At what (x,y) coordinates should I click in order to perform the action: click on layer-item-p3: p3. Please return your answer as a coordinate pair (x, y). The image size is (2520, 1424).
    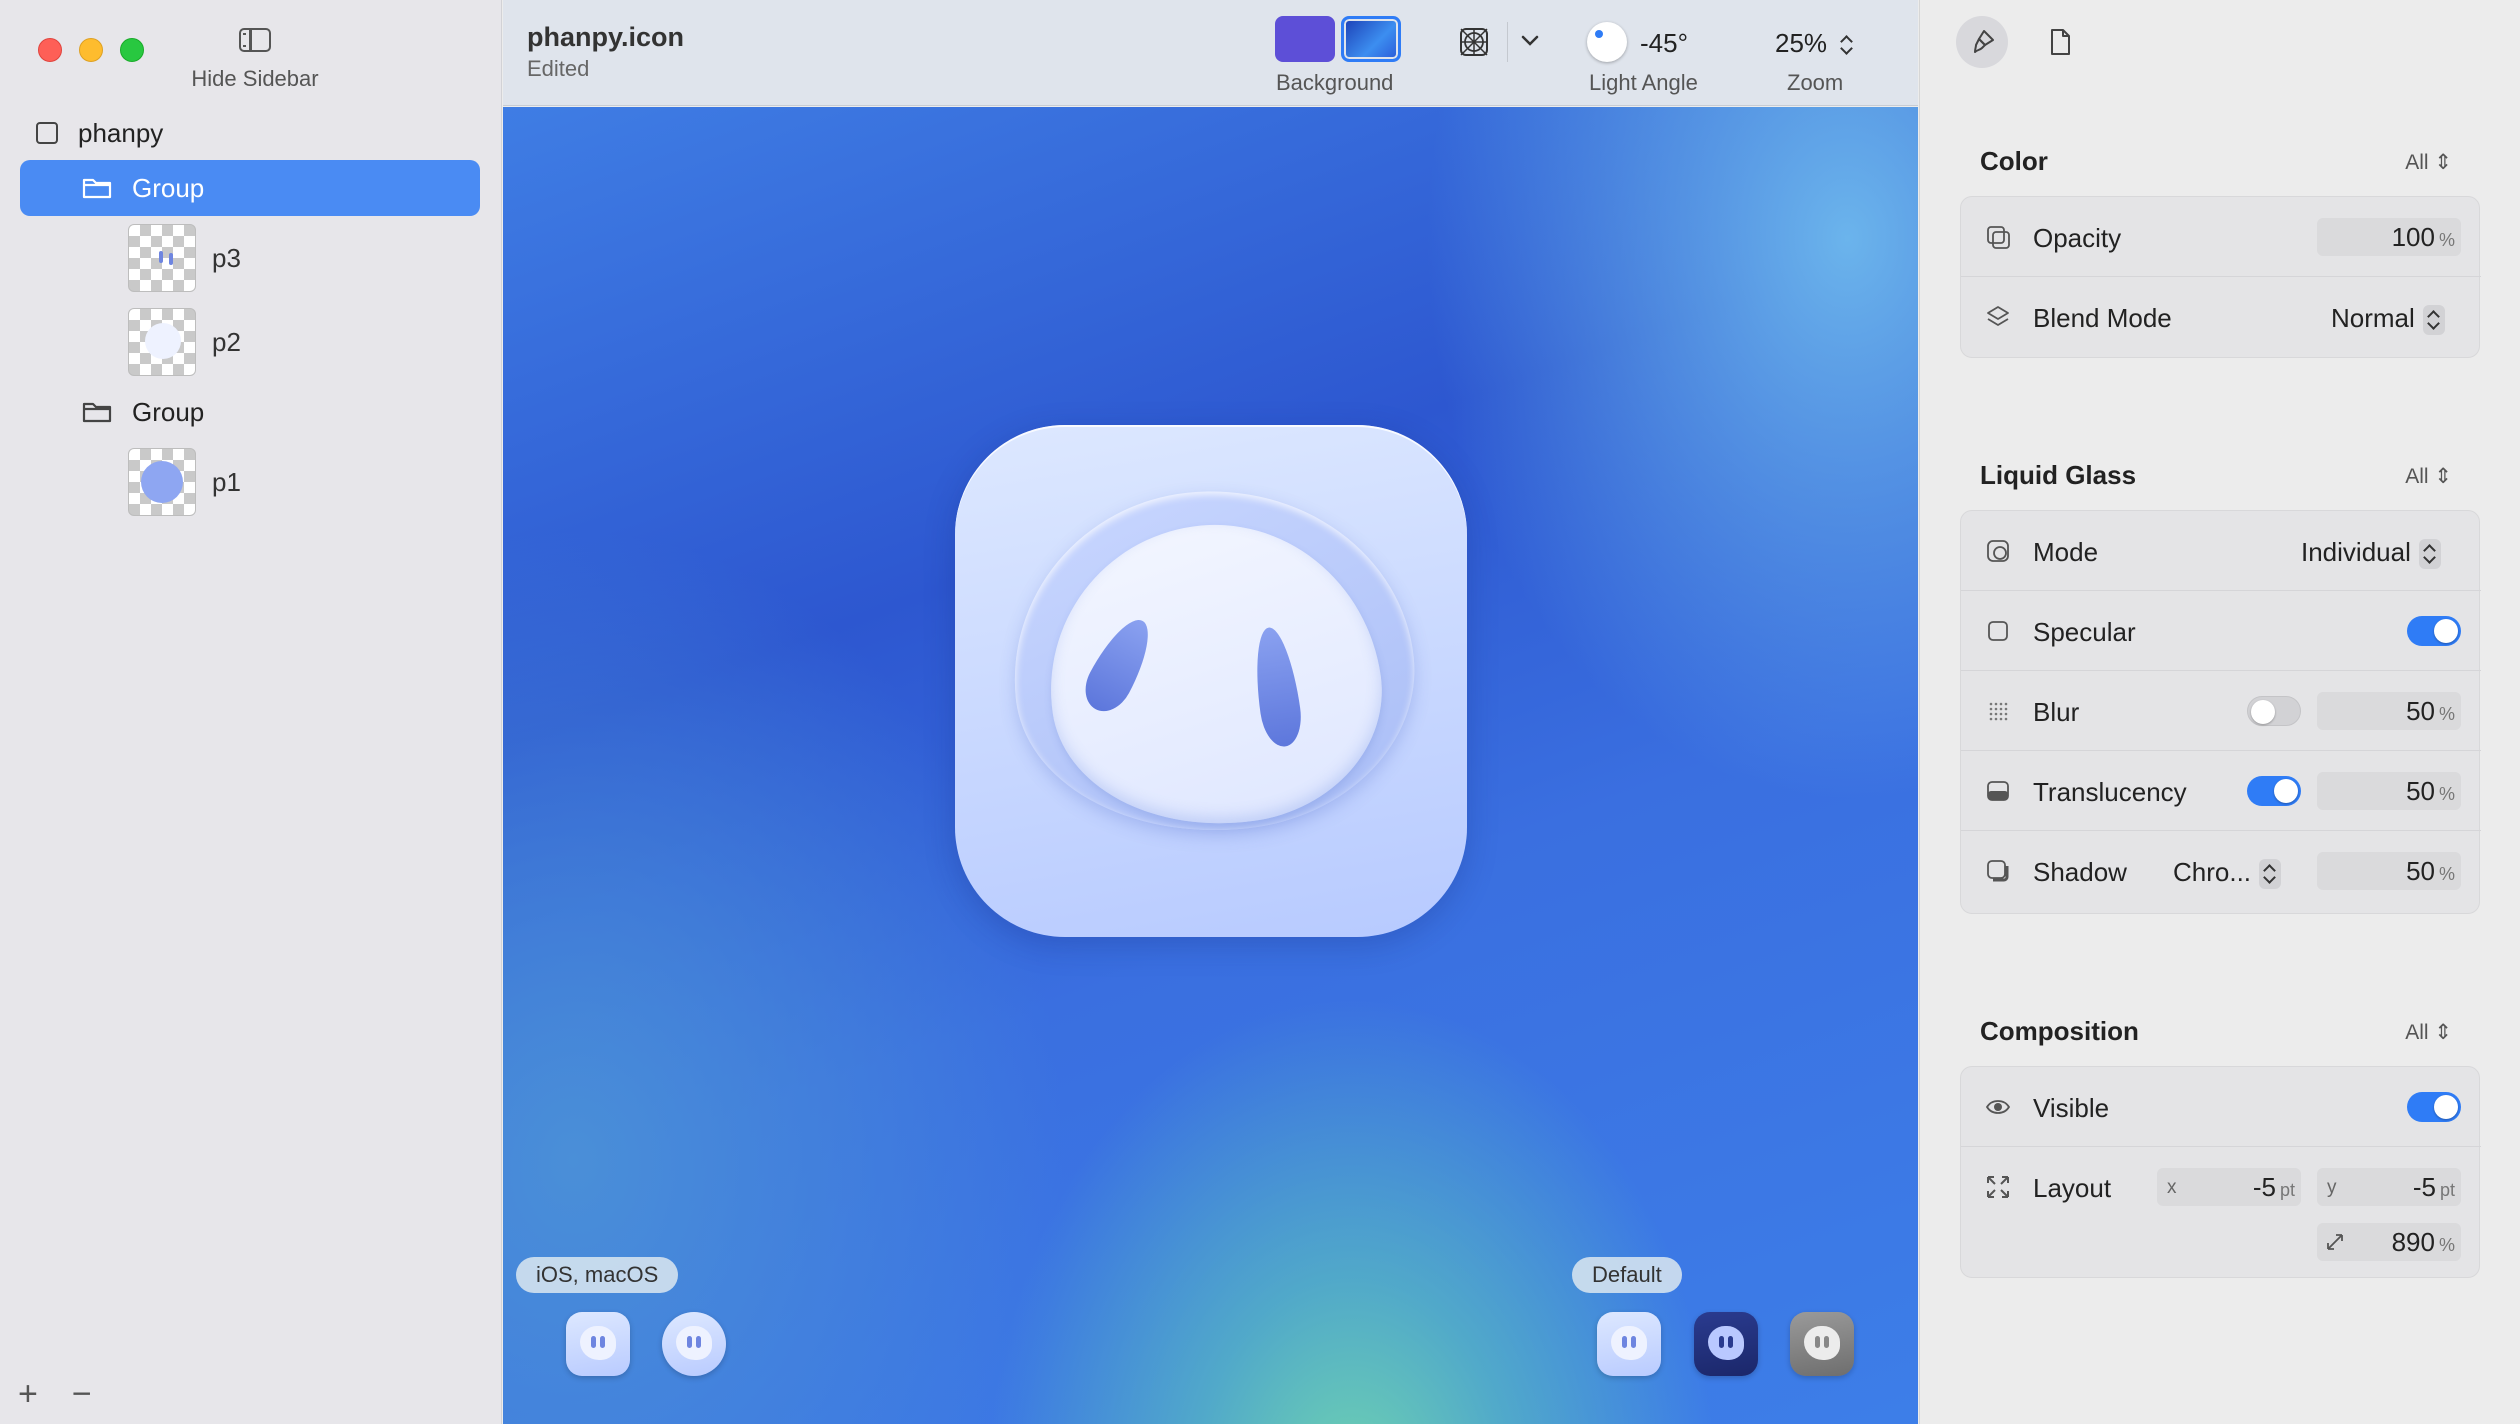
    Looking at the image, I should click on (184, 258).